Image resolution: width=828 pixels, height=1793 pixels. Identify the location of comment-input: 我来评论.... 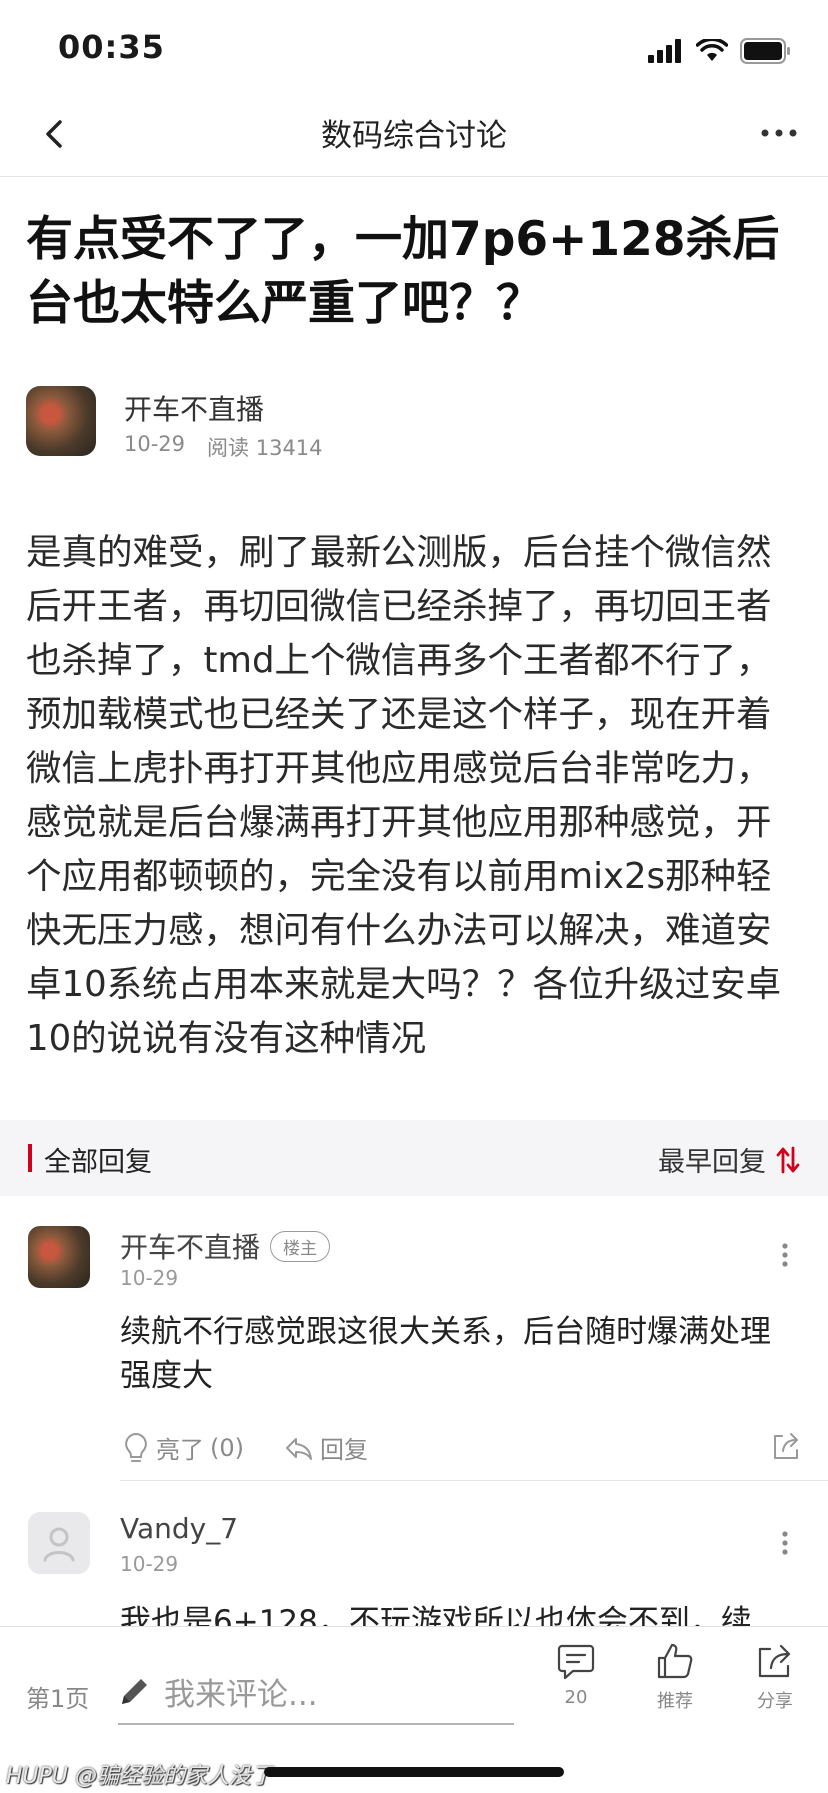
(316, 1692).